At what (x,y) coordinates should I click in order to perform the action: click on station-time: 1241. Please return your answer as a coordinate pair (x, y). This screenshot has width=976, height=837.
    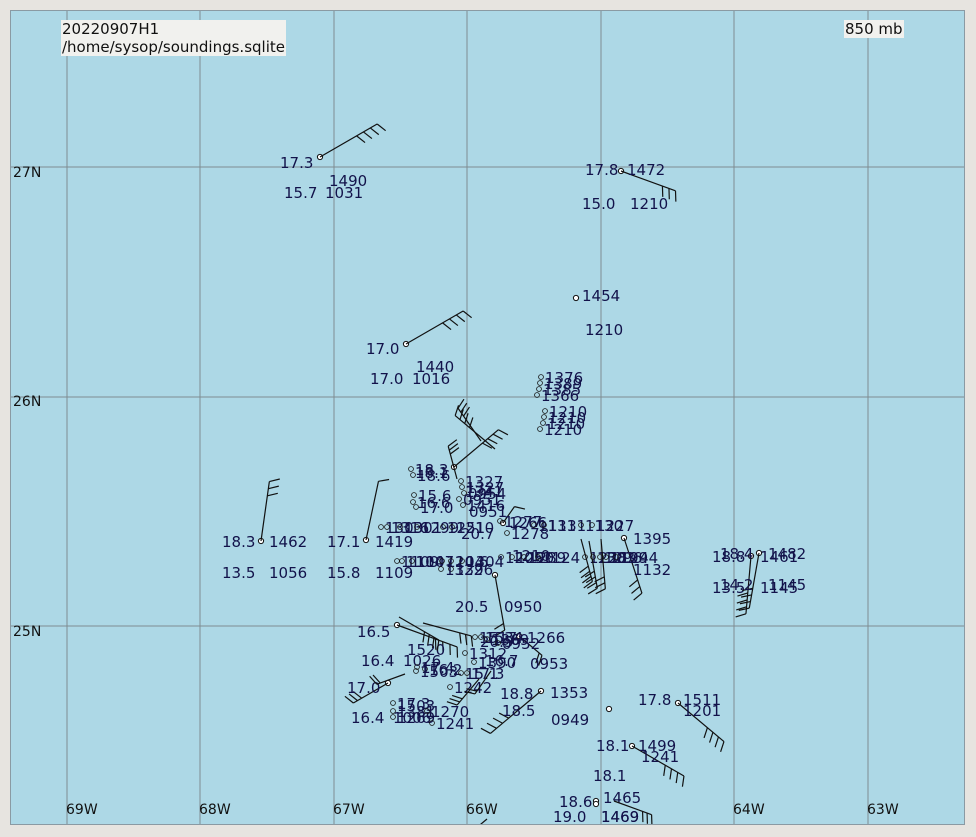
    Looking at the image, I should click on (660, 757).